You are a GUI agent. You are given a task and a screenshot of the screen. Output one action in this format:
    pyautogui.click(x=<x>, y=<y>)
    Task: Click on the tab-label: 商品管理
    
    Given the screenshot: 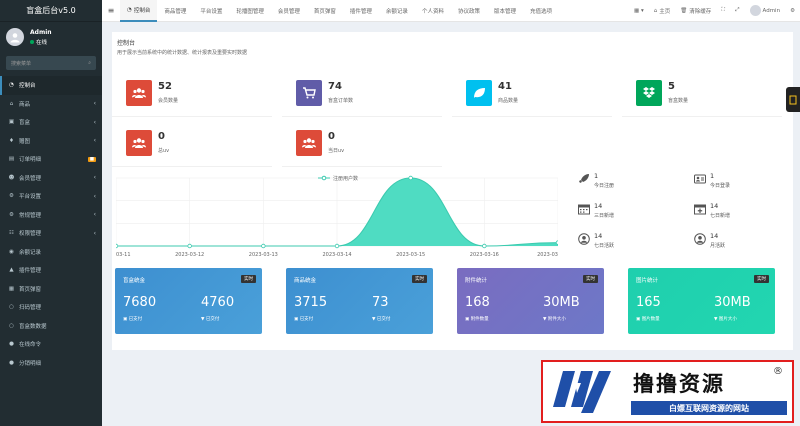 What is the action you would take?
    pyautogui.click(x=175, y=11)
    